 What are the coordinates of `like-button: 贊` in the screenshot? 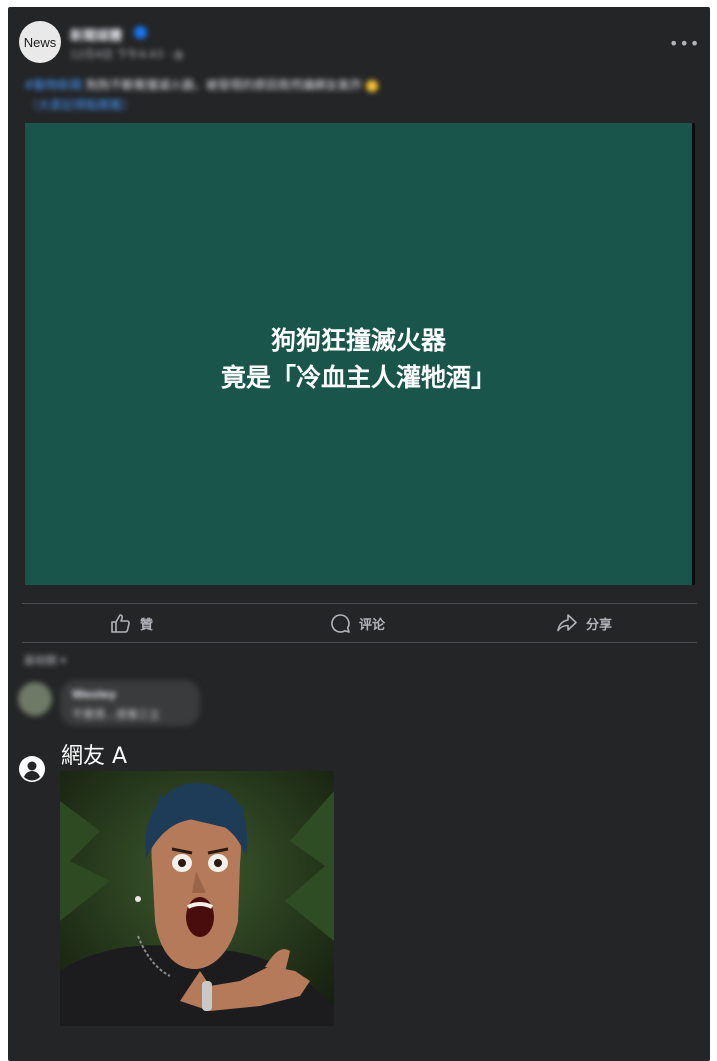 It's located at (131, 623).